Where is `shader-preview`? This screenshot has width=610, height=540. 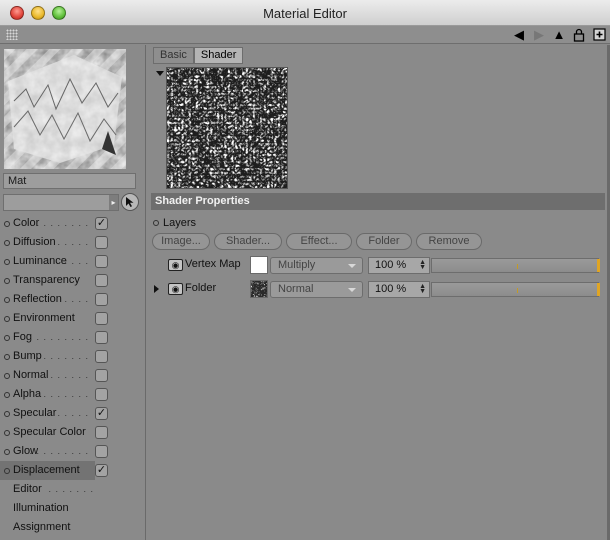
shader-preview is located at coordinates (227, 128).